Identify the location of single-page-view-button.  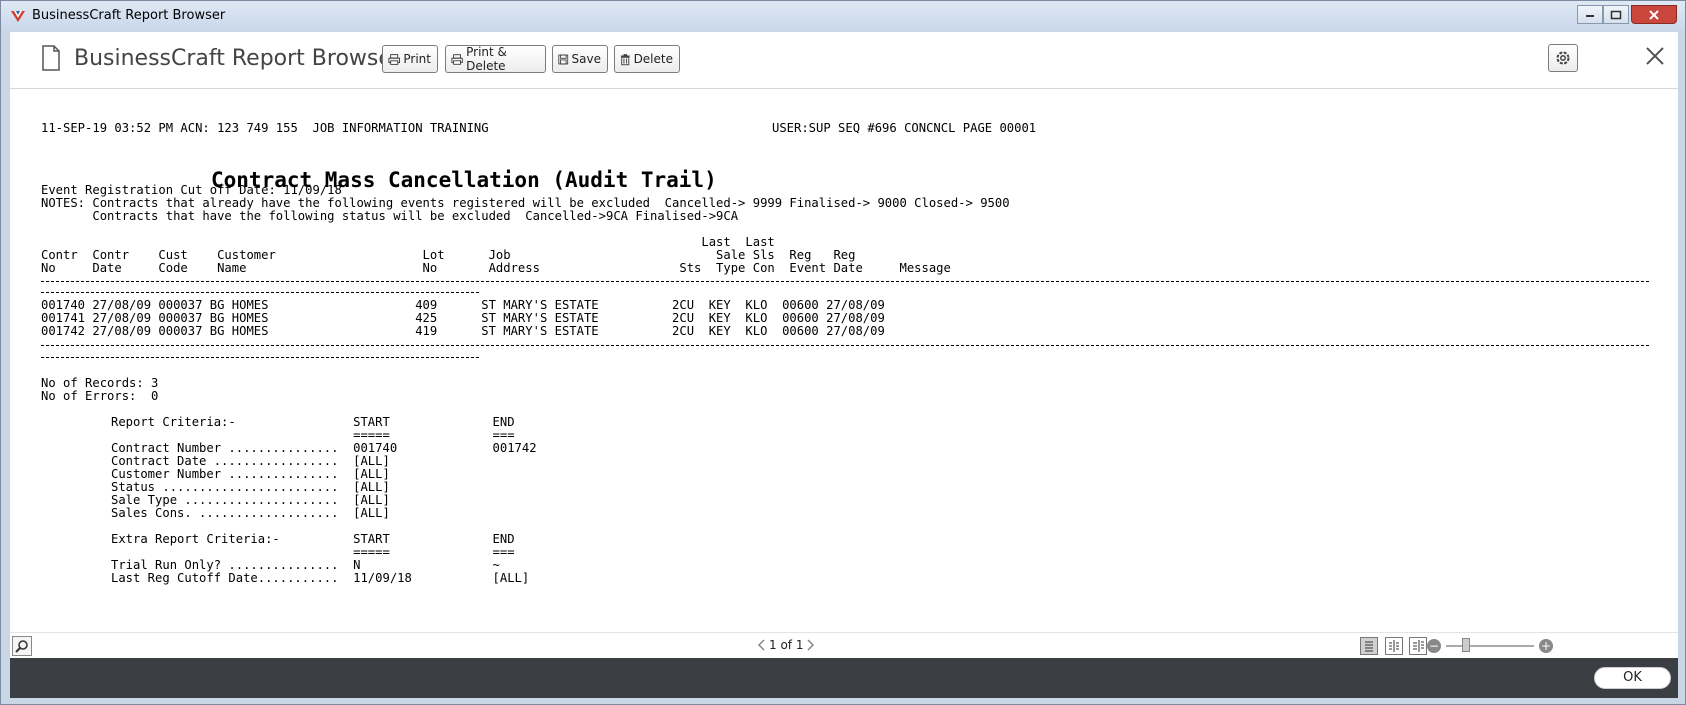
(1369, 646).